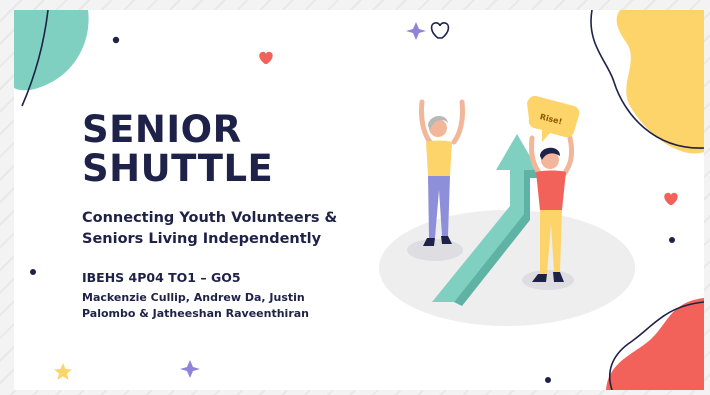 Image resolution: width=710 pixels, height=395 pixels. I want to click on coral-blob-shape, so click(655, 344).